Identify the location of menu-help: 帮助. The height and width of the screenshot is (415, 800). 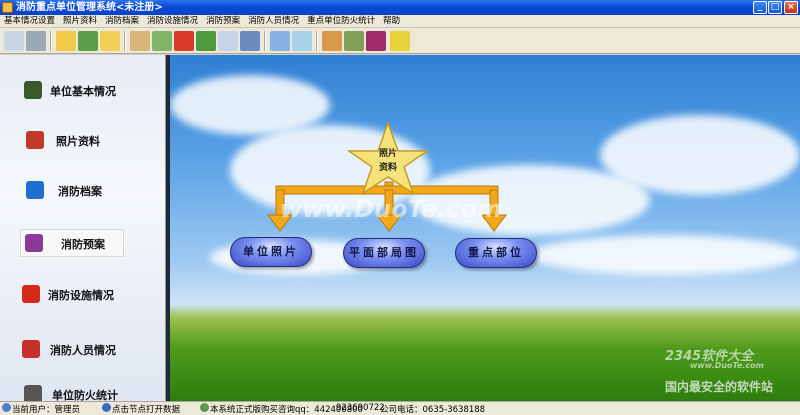
(391, 21).